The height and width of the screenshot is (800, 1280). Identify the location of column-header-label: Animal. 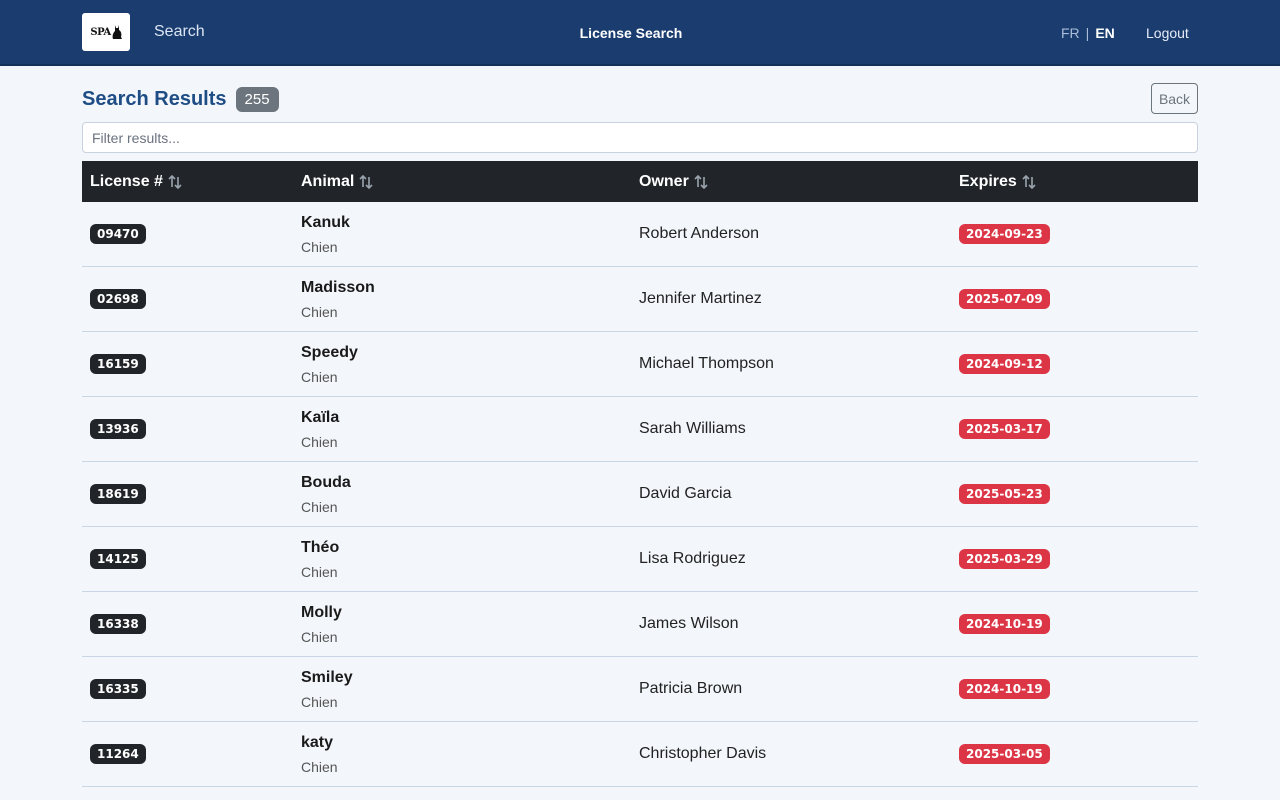
(328, 181).